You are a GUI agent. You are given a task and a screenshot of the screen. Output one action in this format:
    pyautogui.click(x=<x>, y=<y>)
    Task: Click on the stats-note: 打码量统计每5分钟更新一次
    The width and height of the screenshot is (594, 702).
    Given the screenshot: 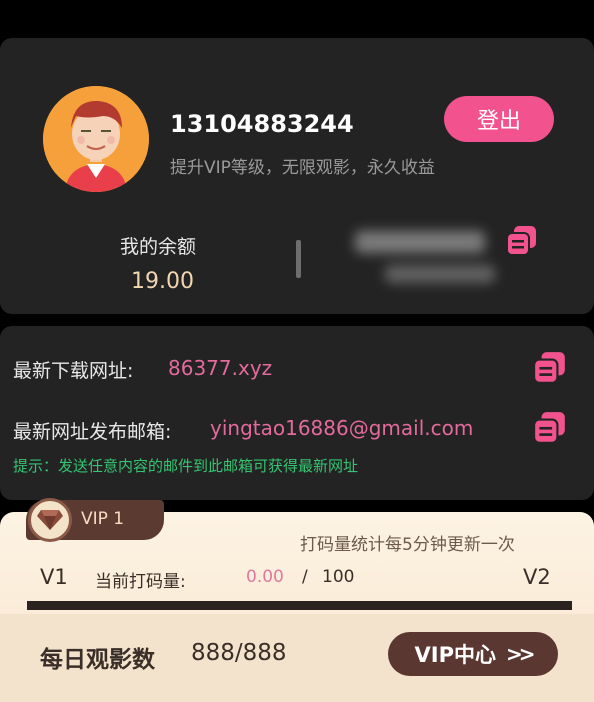 What is the action you would take?
    pyautogui.click(x=407, y=545)
    